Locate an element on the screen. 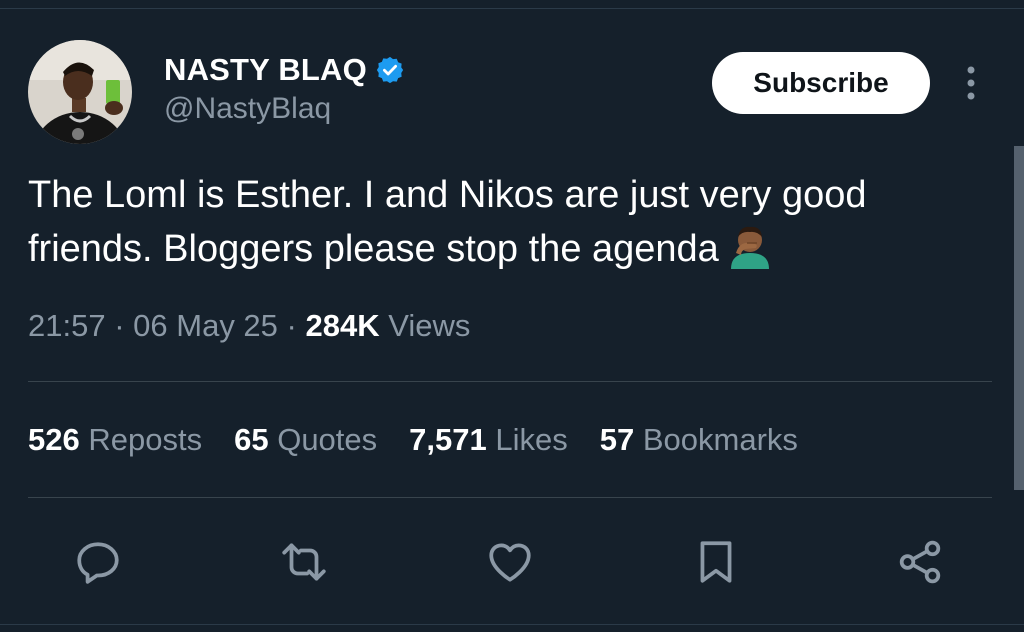 The height and width of the screenshot is (632, 1024). tweet-date: 06 May 25 is located at coordinates (205, 325).